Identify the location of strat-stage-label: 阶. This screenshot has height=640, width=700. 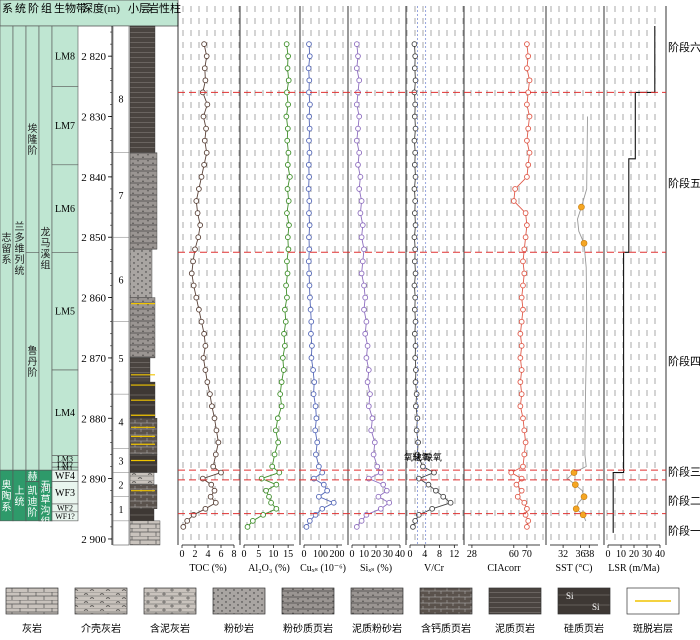
(33, 512).